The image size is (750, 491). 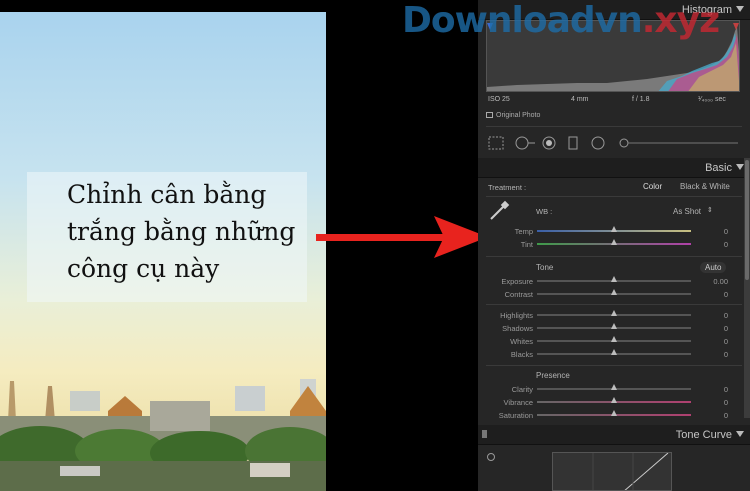 I want to click on whites-label: Whites, so click(x=521, y=341).